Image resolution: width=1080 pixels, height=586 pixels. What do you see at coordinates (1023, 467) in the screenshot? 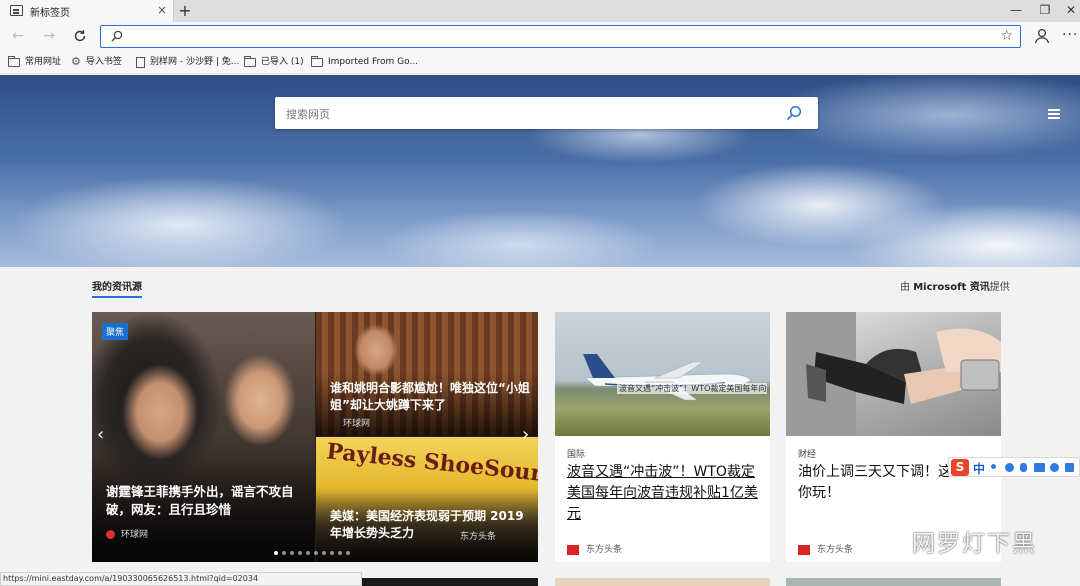
I see `microphone-icon` at bounding box center [1023, 467].